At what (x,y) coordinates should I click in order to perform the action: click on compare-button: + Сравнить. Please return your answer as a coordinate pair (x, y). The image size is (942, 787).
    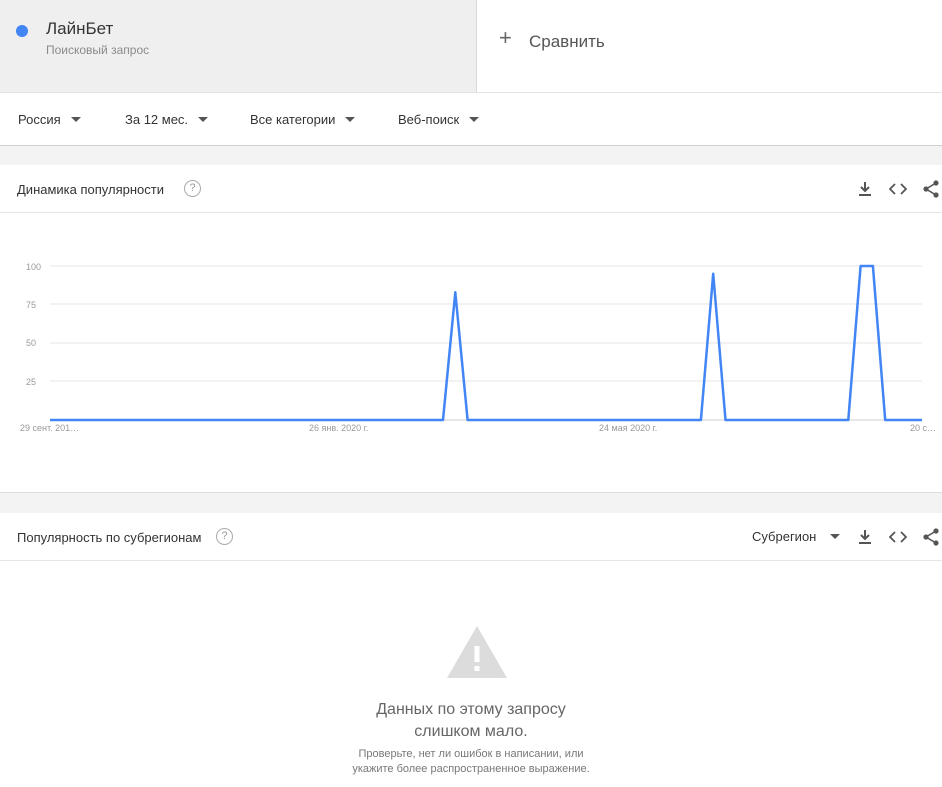
    Looking at the image, I should click on (709, 46).